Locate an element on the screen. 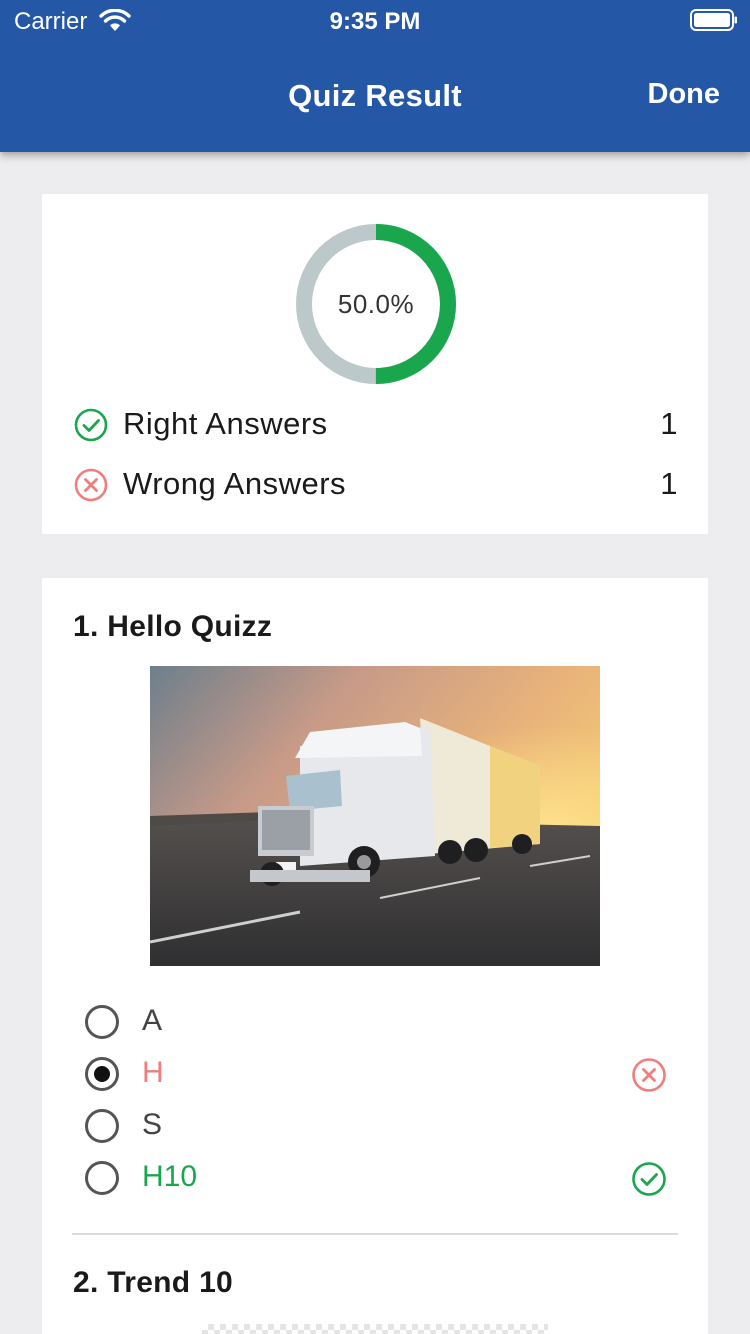 The image size is (750, 1334). wrong-answers-count: 1 is located at coordinates (669, 483).